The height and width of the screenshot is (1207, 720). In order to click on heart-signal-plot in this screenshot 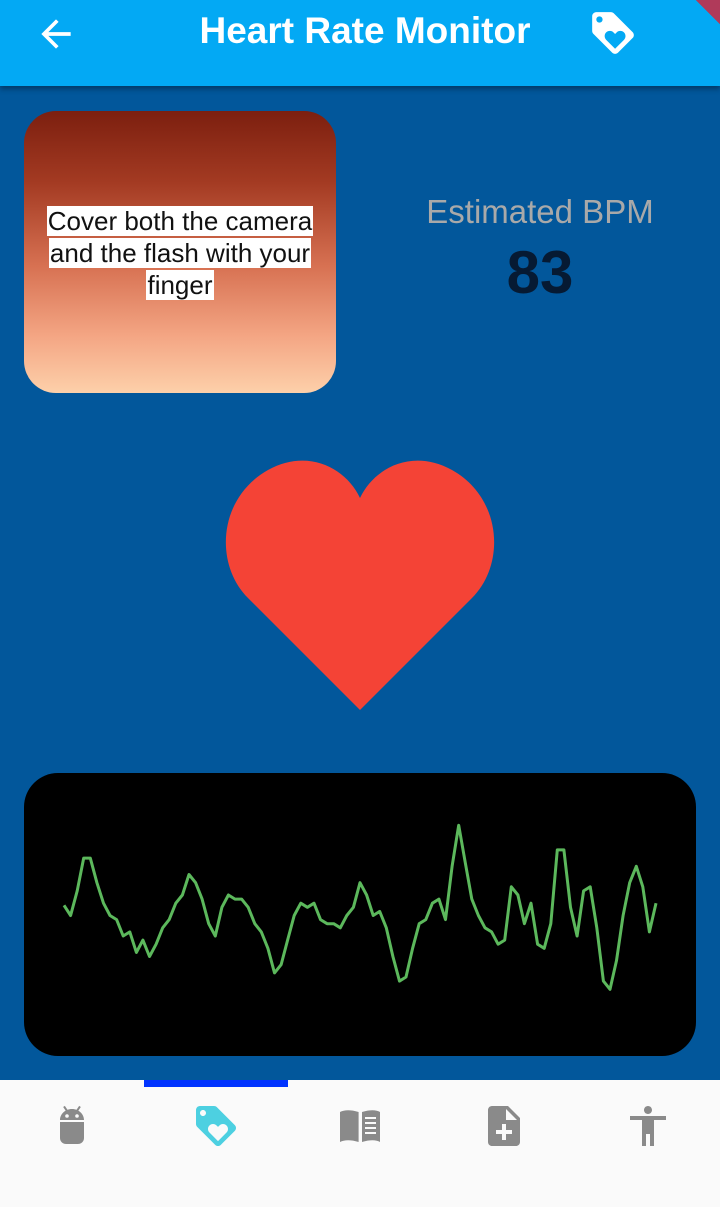, I will do `click(360, 907)`.